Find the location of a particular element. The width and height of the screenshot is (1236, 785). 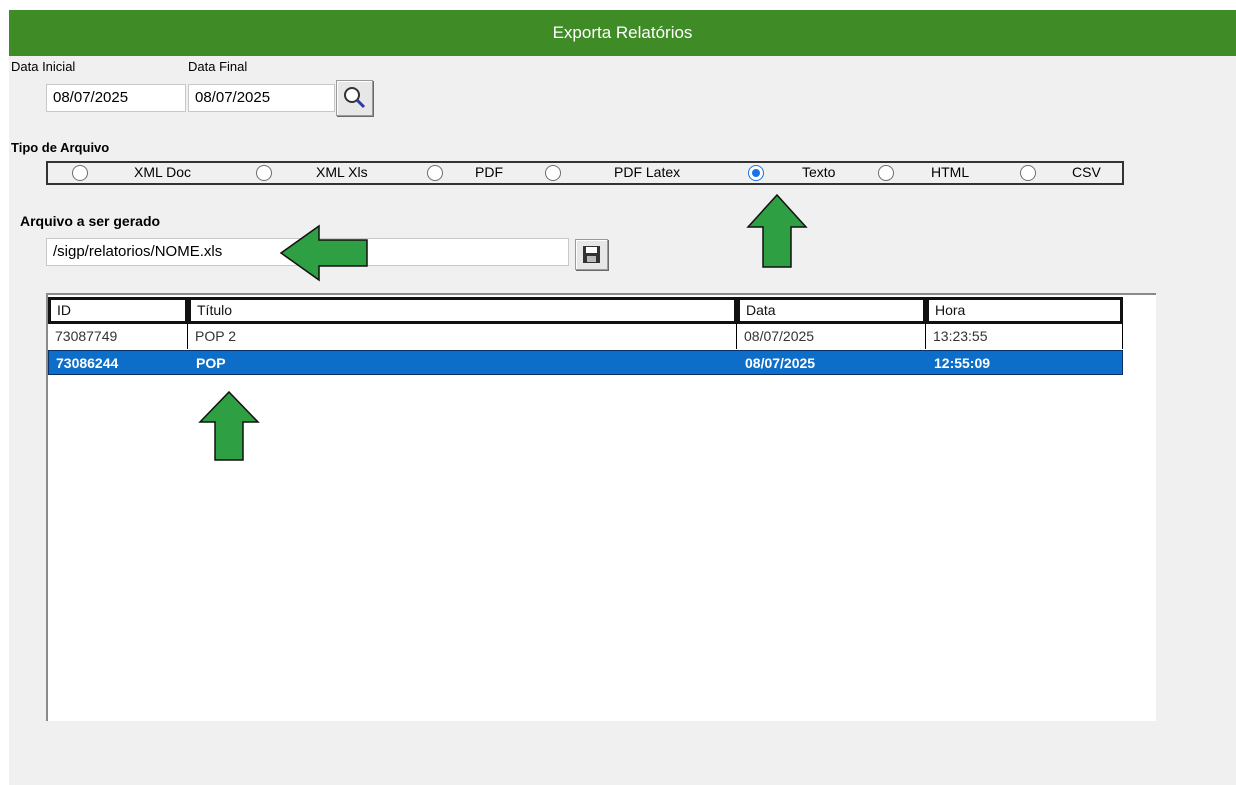

cell-id: 73086244 is located at coordinates (87, 363).